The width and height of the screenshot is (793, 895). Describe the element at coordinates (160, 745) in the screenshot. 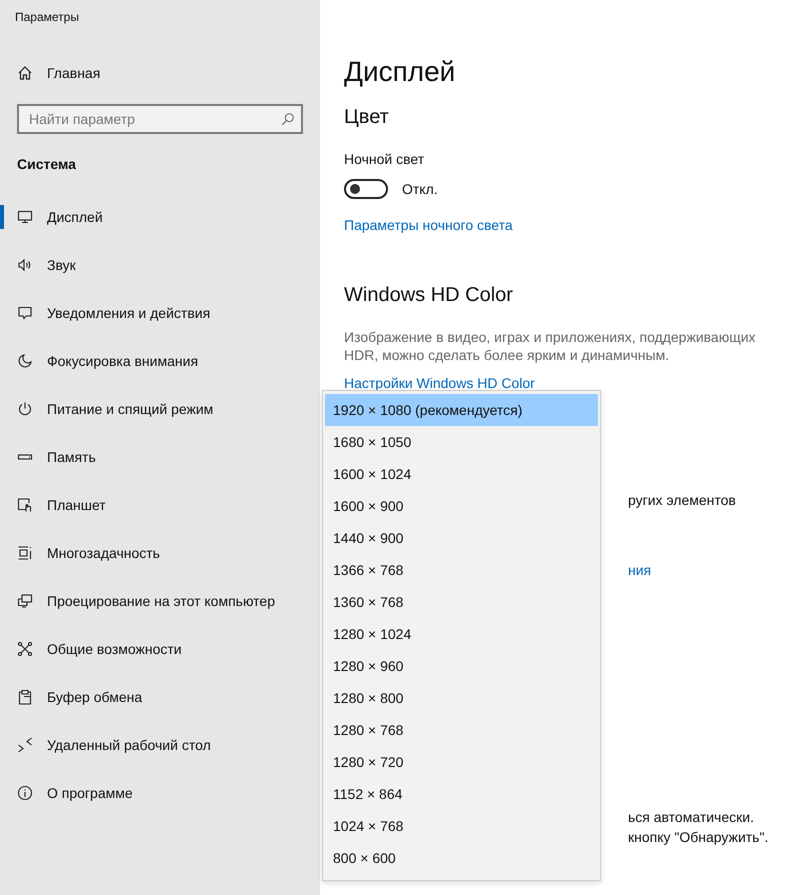

I see `sidebar-item: Удаленный рабочий стол` at that location.